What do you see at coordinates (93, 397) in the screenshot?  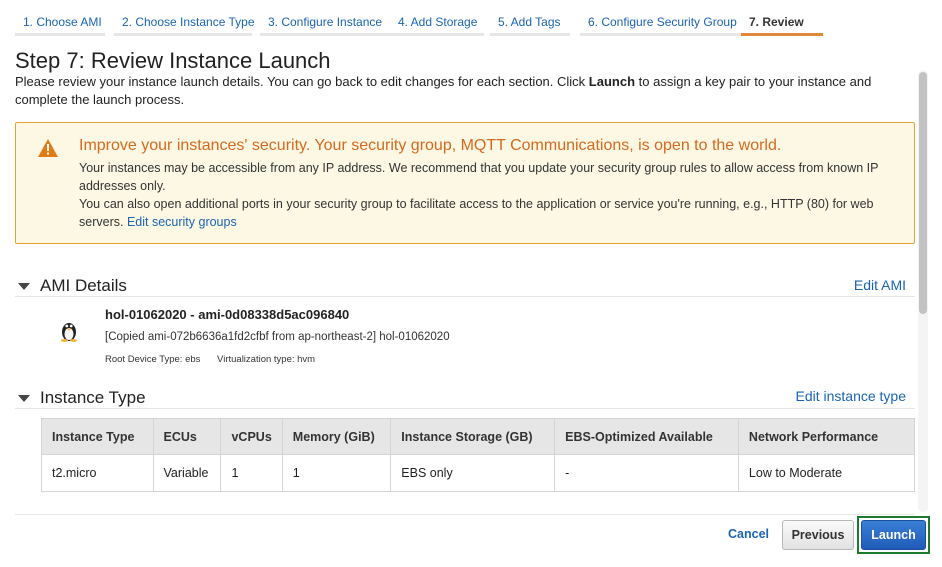 I see `instance-type-title: Instance Type` at bounding box center [93, 397].